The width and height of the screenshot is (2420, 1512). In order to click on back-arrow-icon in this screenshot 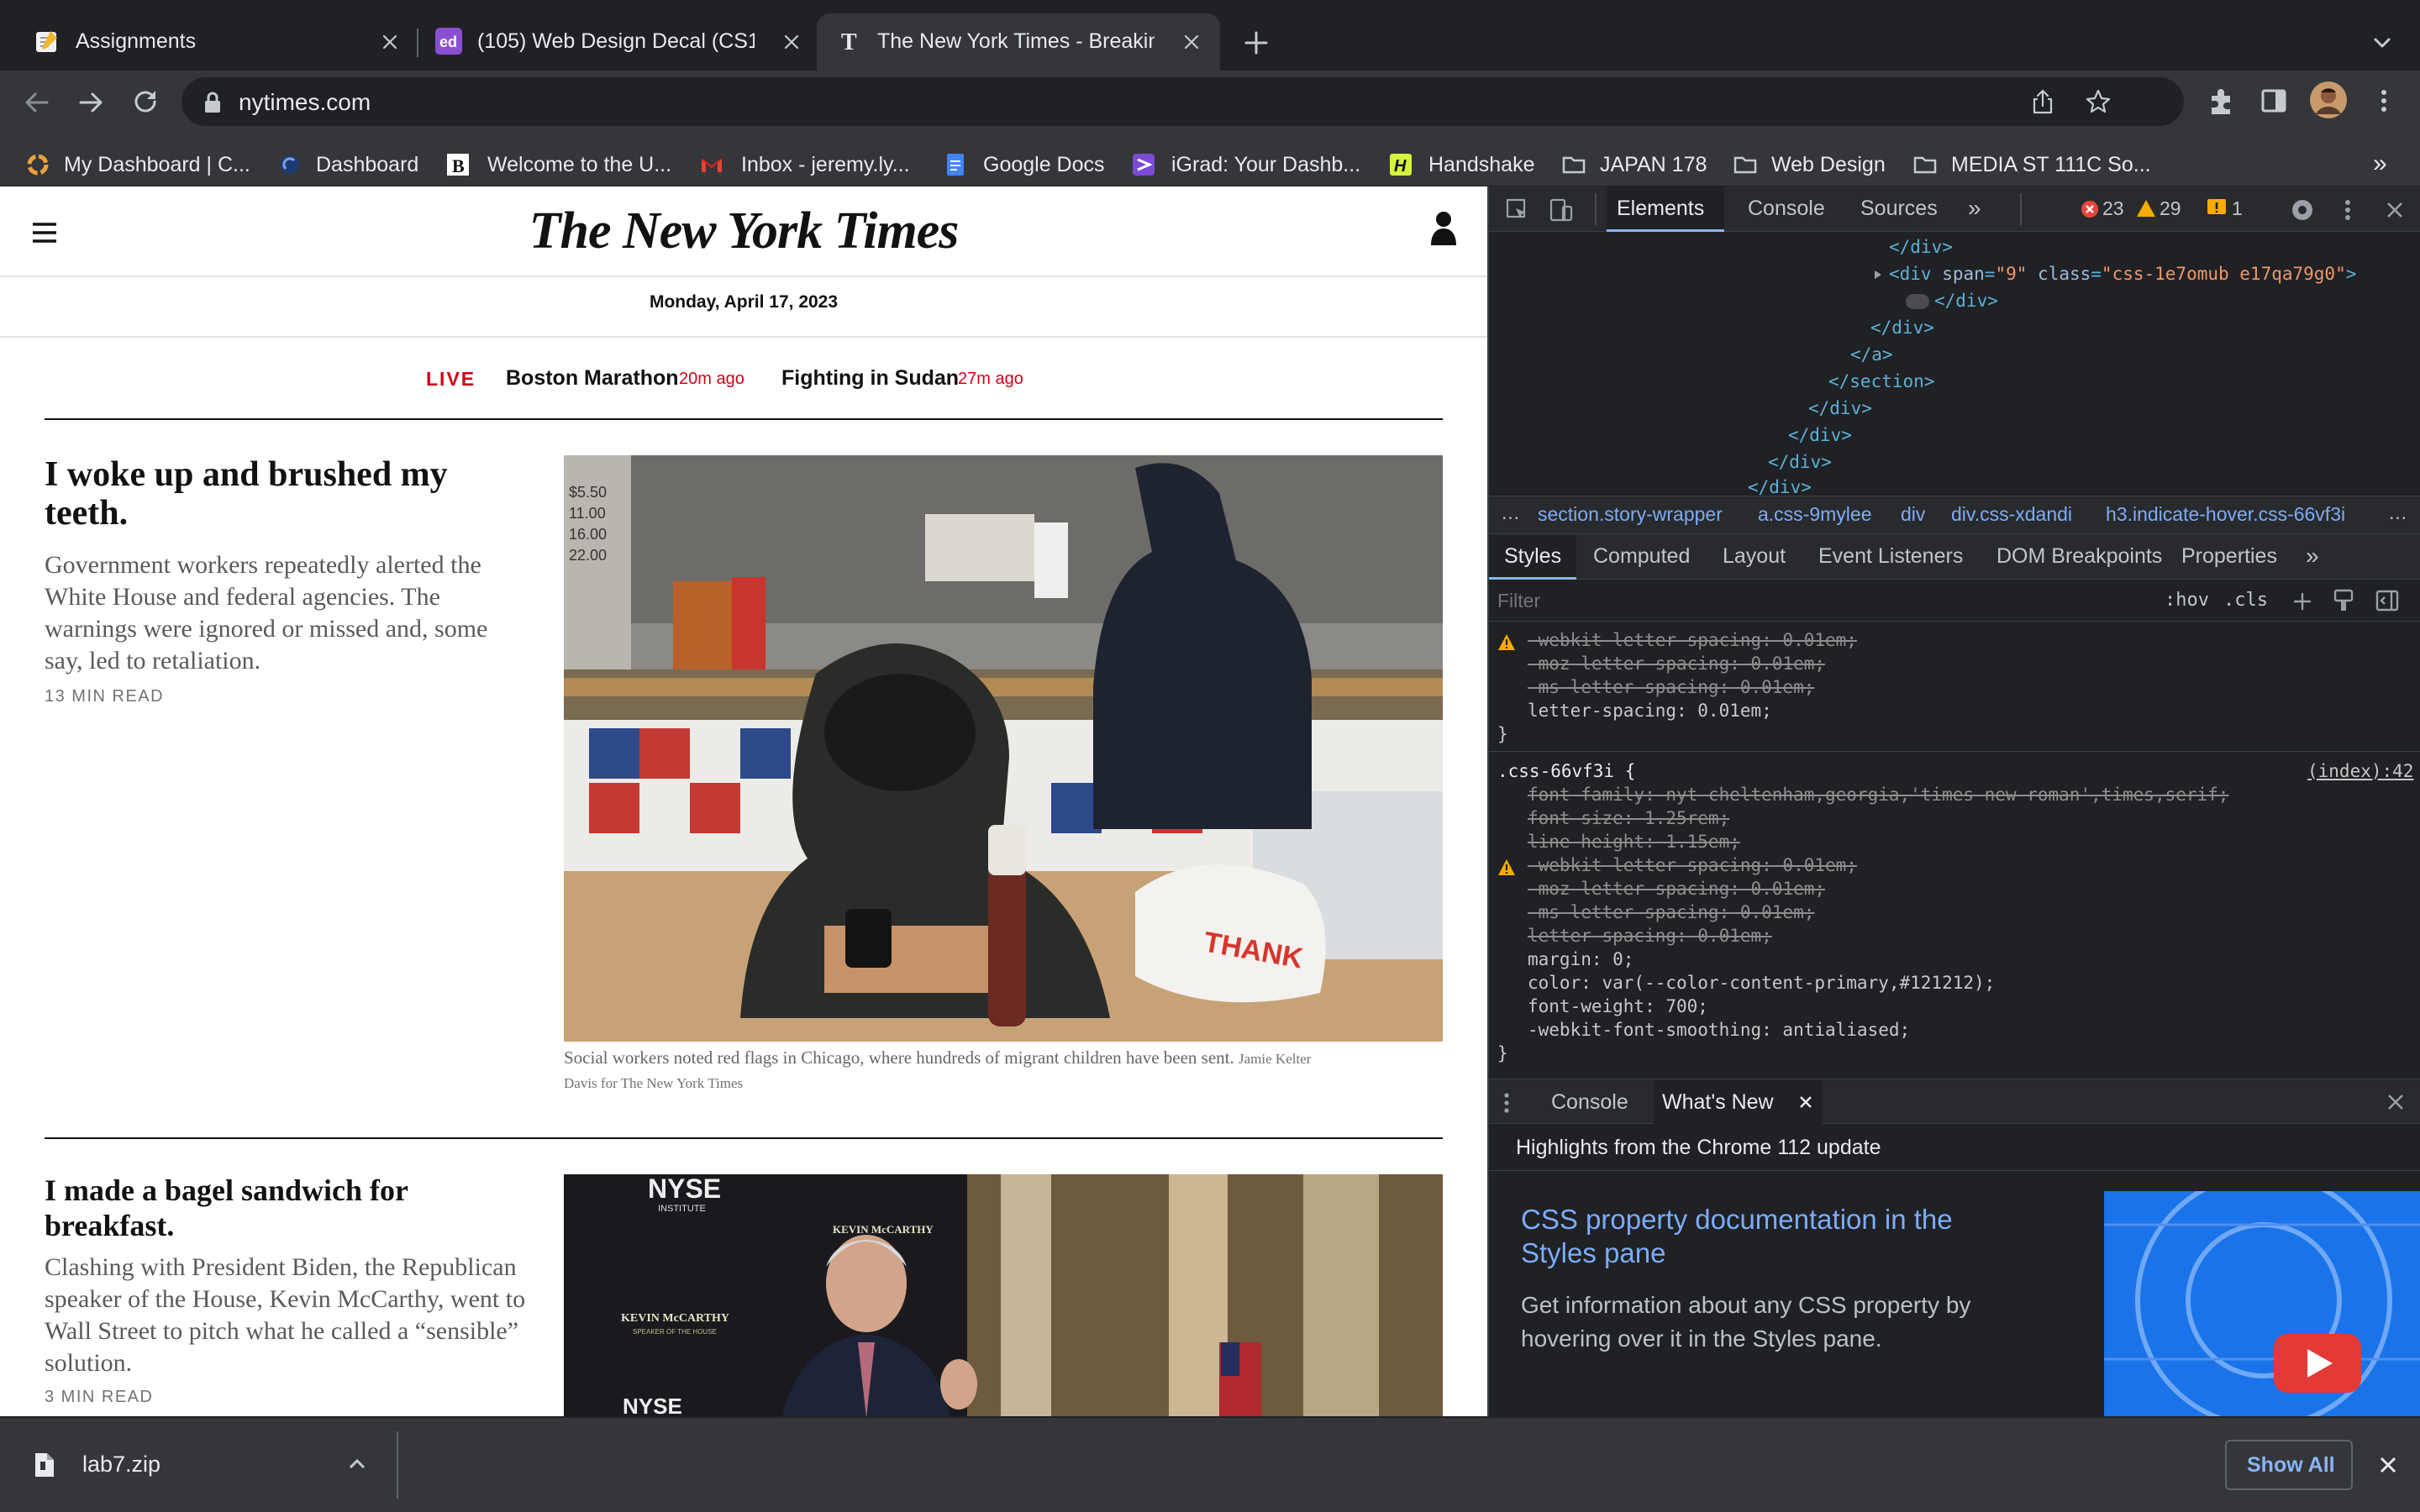, I will do `click(37, 102)`.